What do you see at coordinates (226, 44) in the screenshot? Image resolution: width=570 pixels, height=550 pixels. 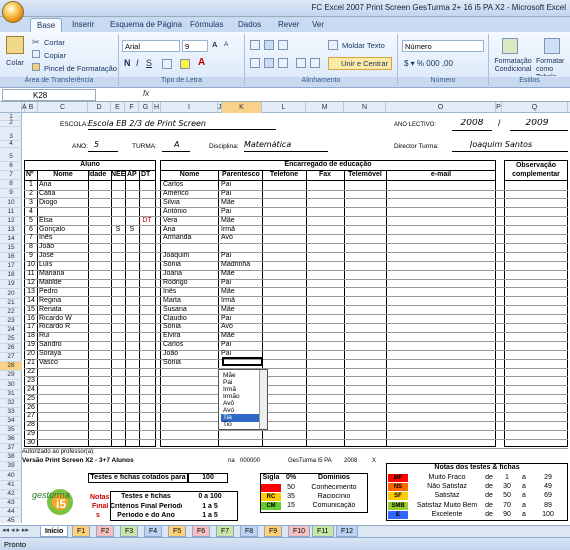 I see `shrink-font-icon: A` at bounding box center [226, 44].